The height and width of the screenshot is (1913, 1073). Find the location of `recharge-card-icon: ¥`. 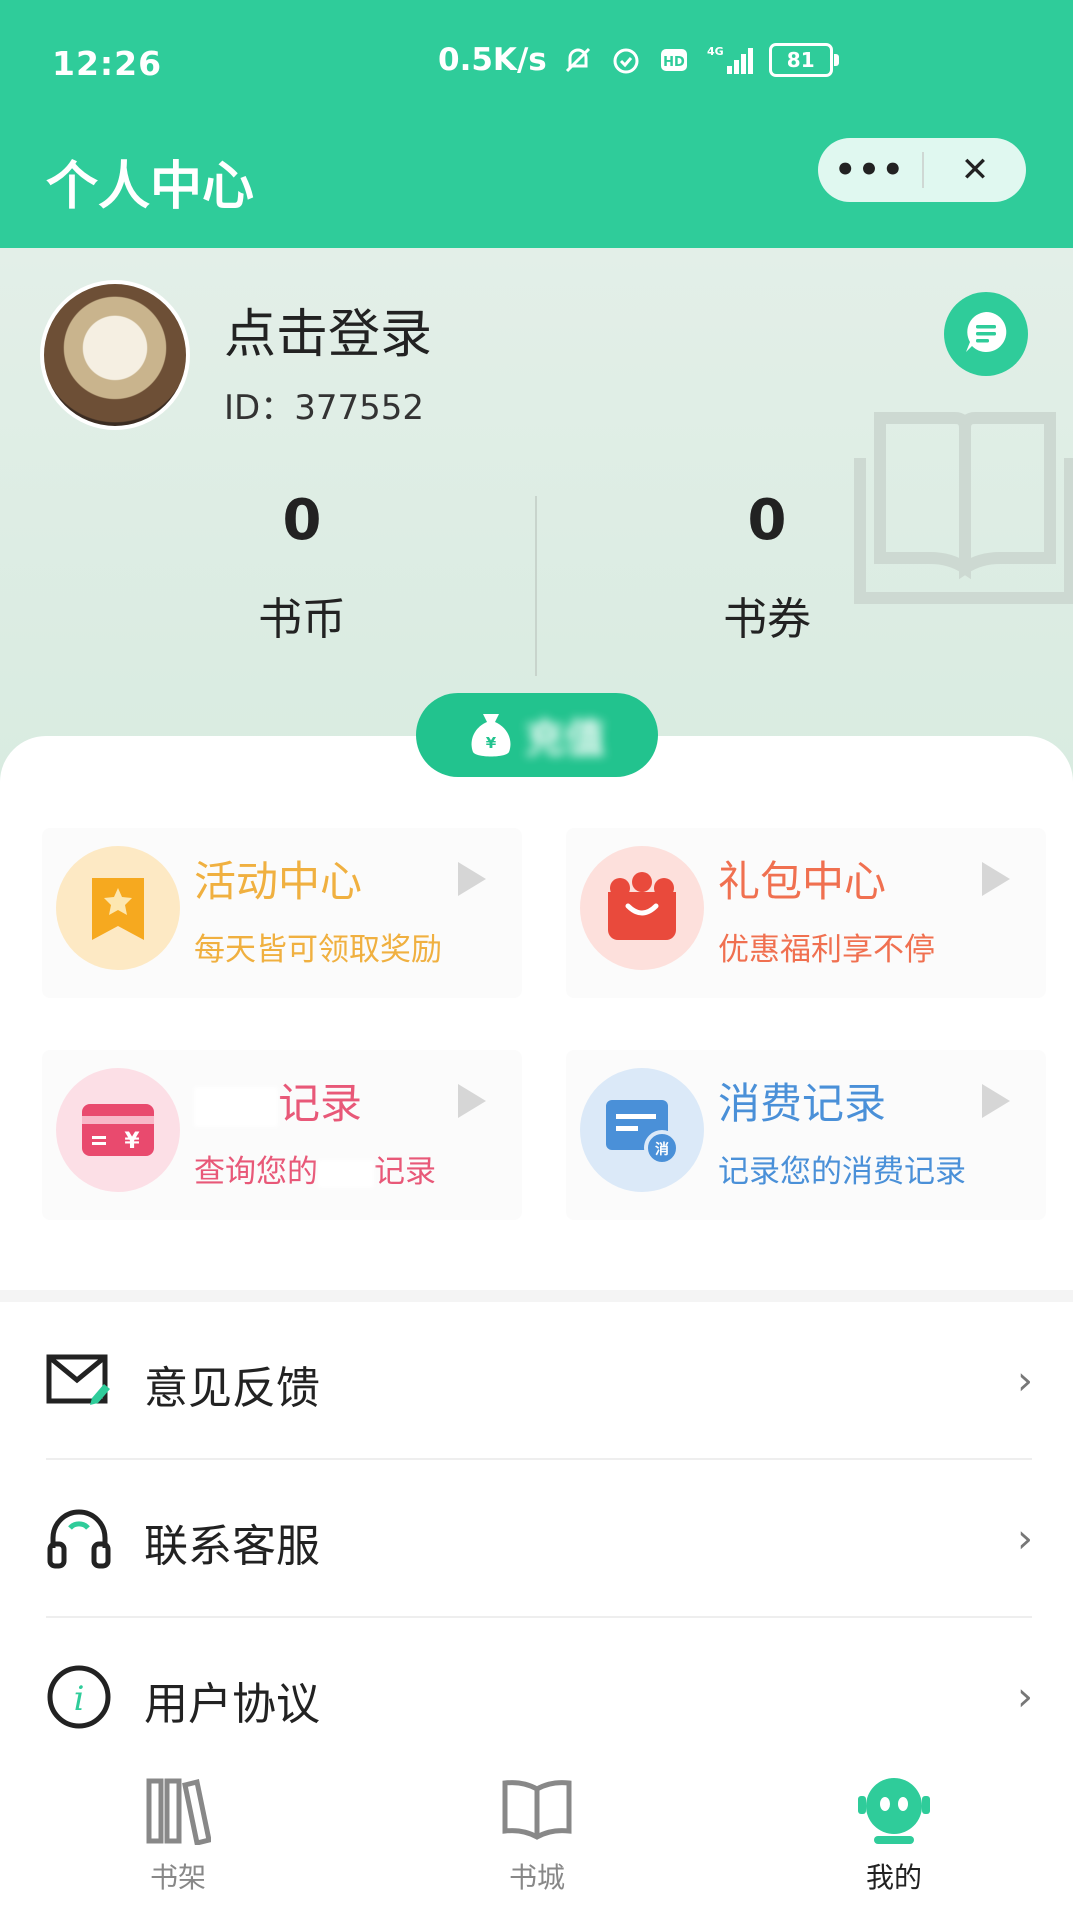

recharge-card-icon: ¥ is located at coordinates (118, 1130).